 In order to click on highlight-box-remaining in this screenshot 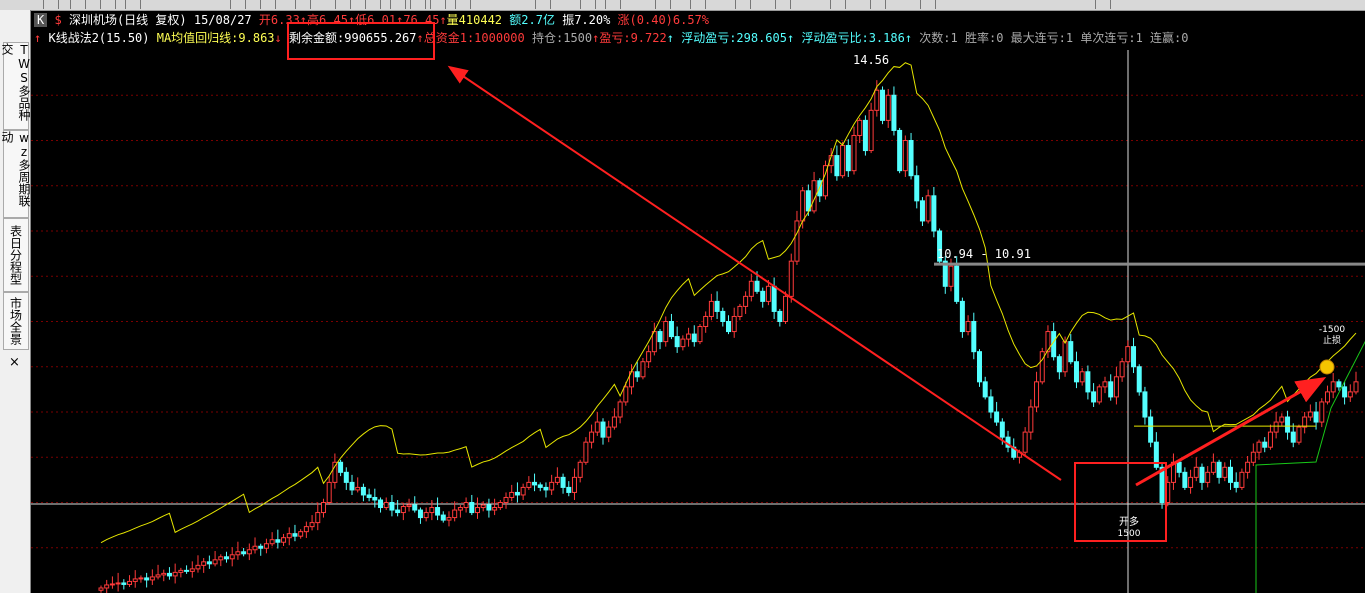, I will do `click(361, 41)`.